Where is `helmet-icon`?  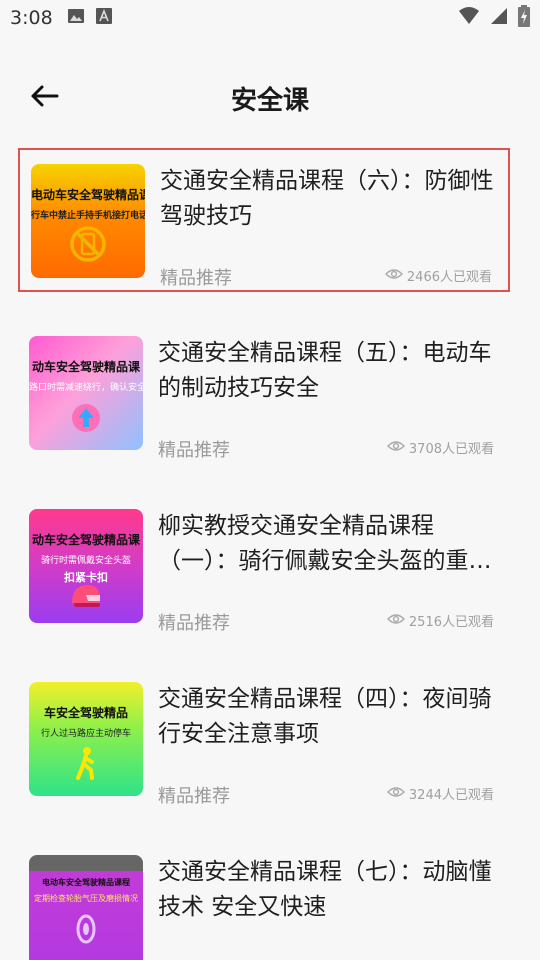 helmet-icon is located at coordinates (86, 597).